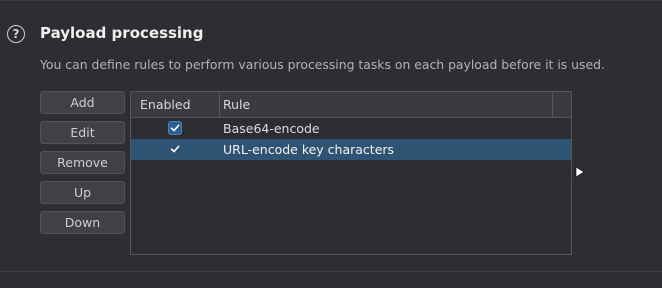 This screenshot has height=288, width=662. Describe the element at coordinates (331, 0) in the screenshot. I see `top-divider` at that location.